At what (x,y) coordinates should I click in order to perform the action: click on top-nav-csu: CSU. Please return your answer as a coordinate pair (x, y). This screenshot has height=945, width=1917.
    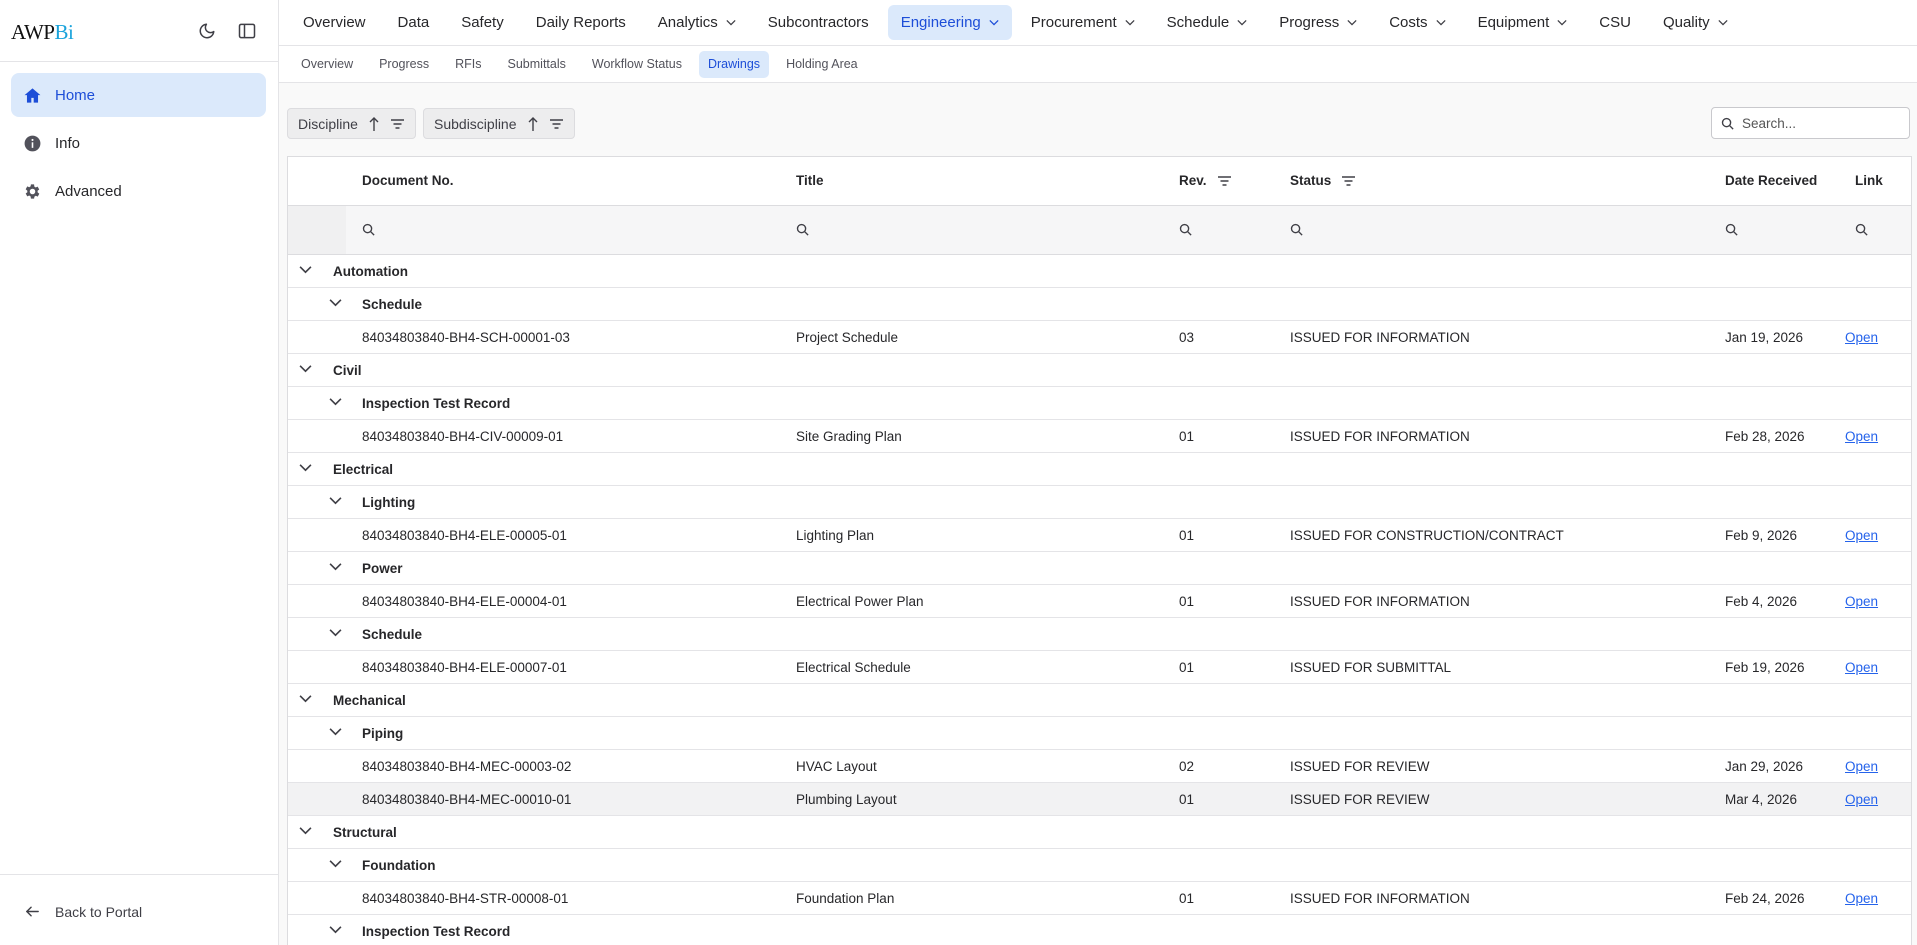
    Looking at the image, I should click on (1615, 22).